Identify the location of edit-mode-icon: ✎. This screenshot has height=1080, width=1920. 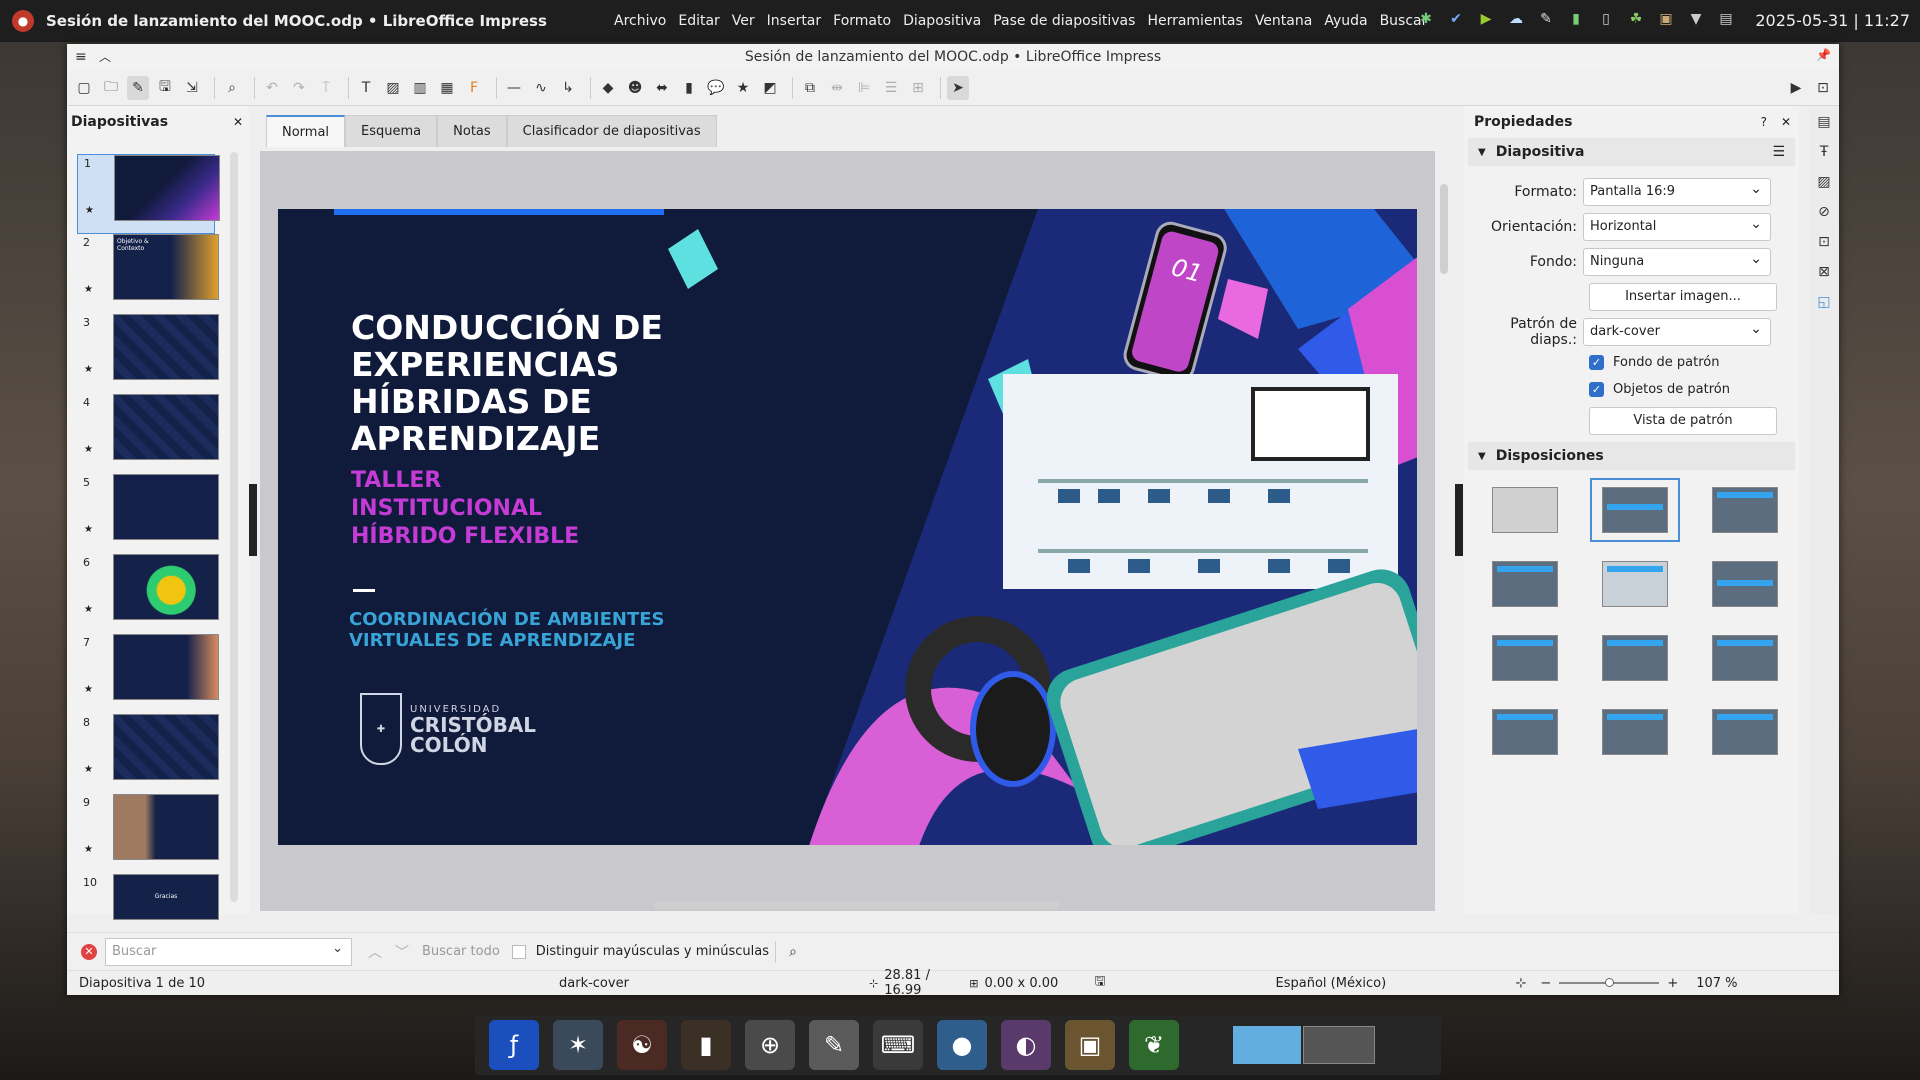
(138, 87).